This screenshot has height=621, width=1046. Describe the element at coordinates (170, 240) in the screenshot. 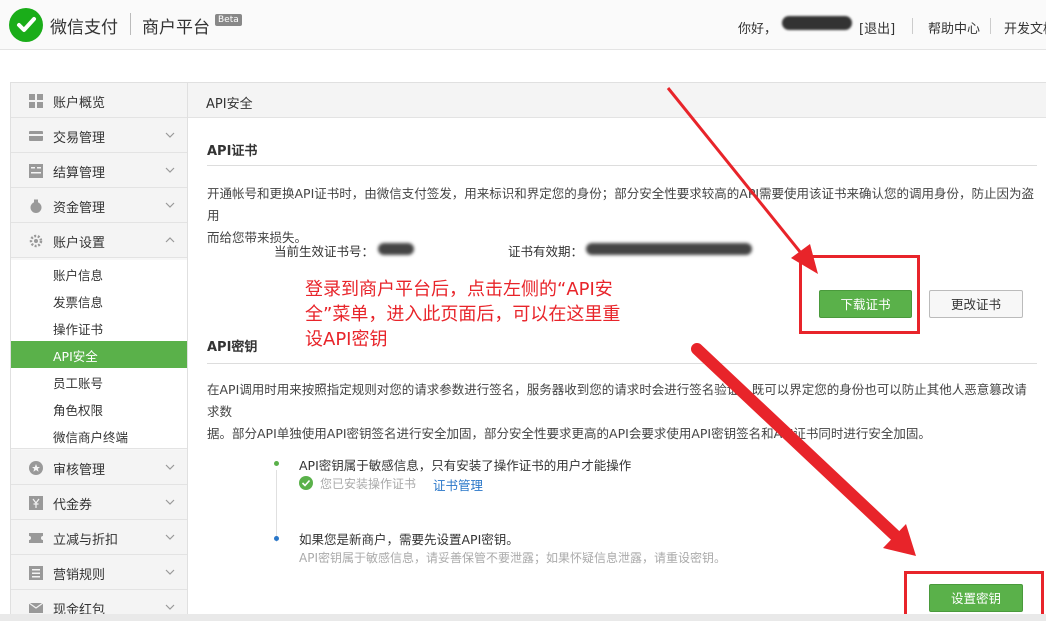

I see `chevron-up-icon` at that location.